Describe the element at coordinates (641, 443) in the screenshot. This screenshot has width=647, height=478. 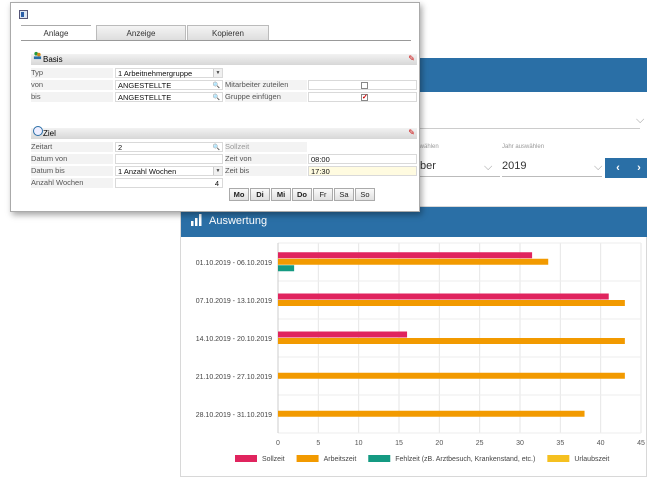
I see `x-tick-label: 45` at that location.